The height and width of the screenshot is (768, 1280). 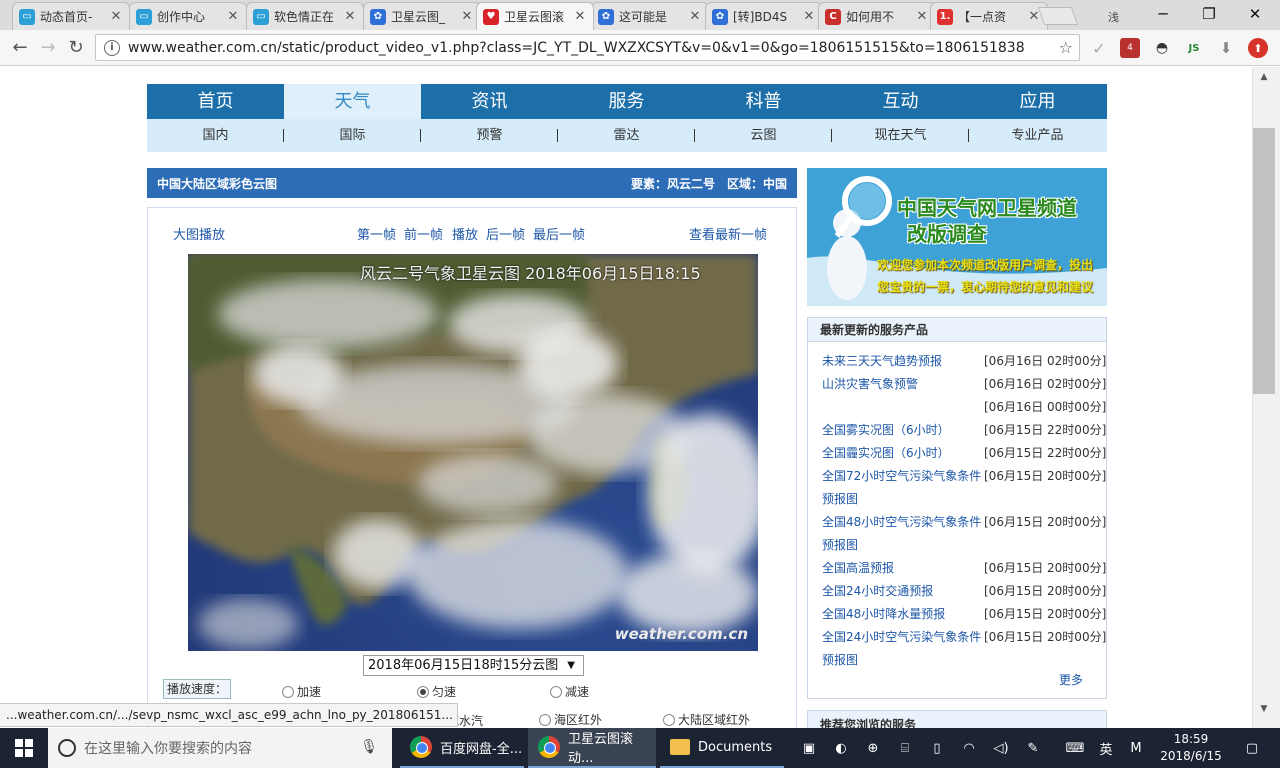 What do you see at coordinates (626, 135) in the screenshot?
I see `subnav-radar: 雷达` at bounding box center [626, 135].